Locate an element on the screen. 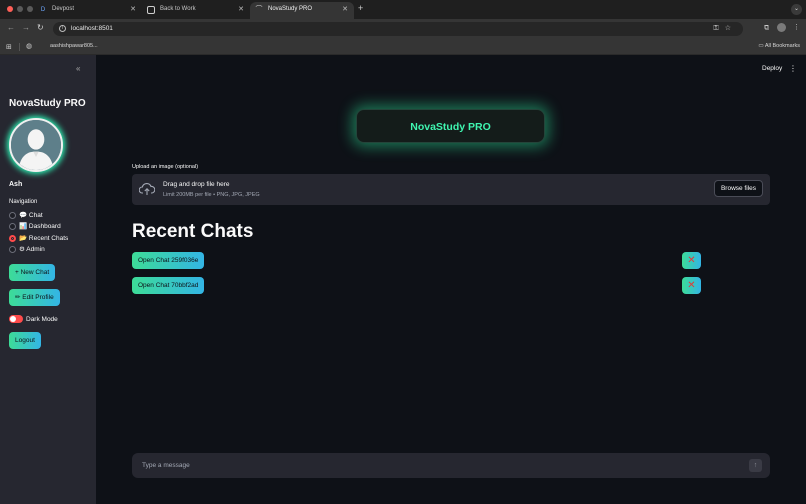 This screenshot has width=806, height=504. tab-back-to-work: Back to Work ✕ is located at coordinates (196, 10).